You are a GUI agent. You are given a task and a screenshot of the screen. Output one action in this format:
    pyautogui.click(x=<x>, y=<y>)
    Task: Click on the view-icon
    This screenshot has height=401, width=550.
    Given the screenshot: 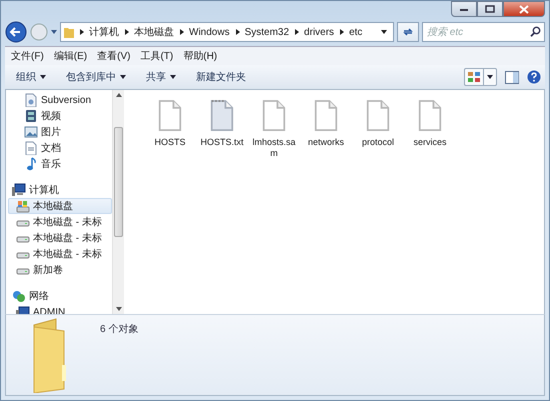 What is the action you would take?
    pyautogui.click(x=474, y=77)
    